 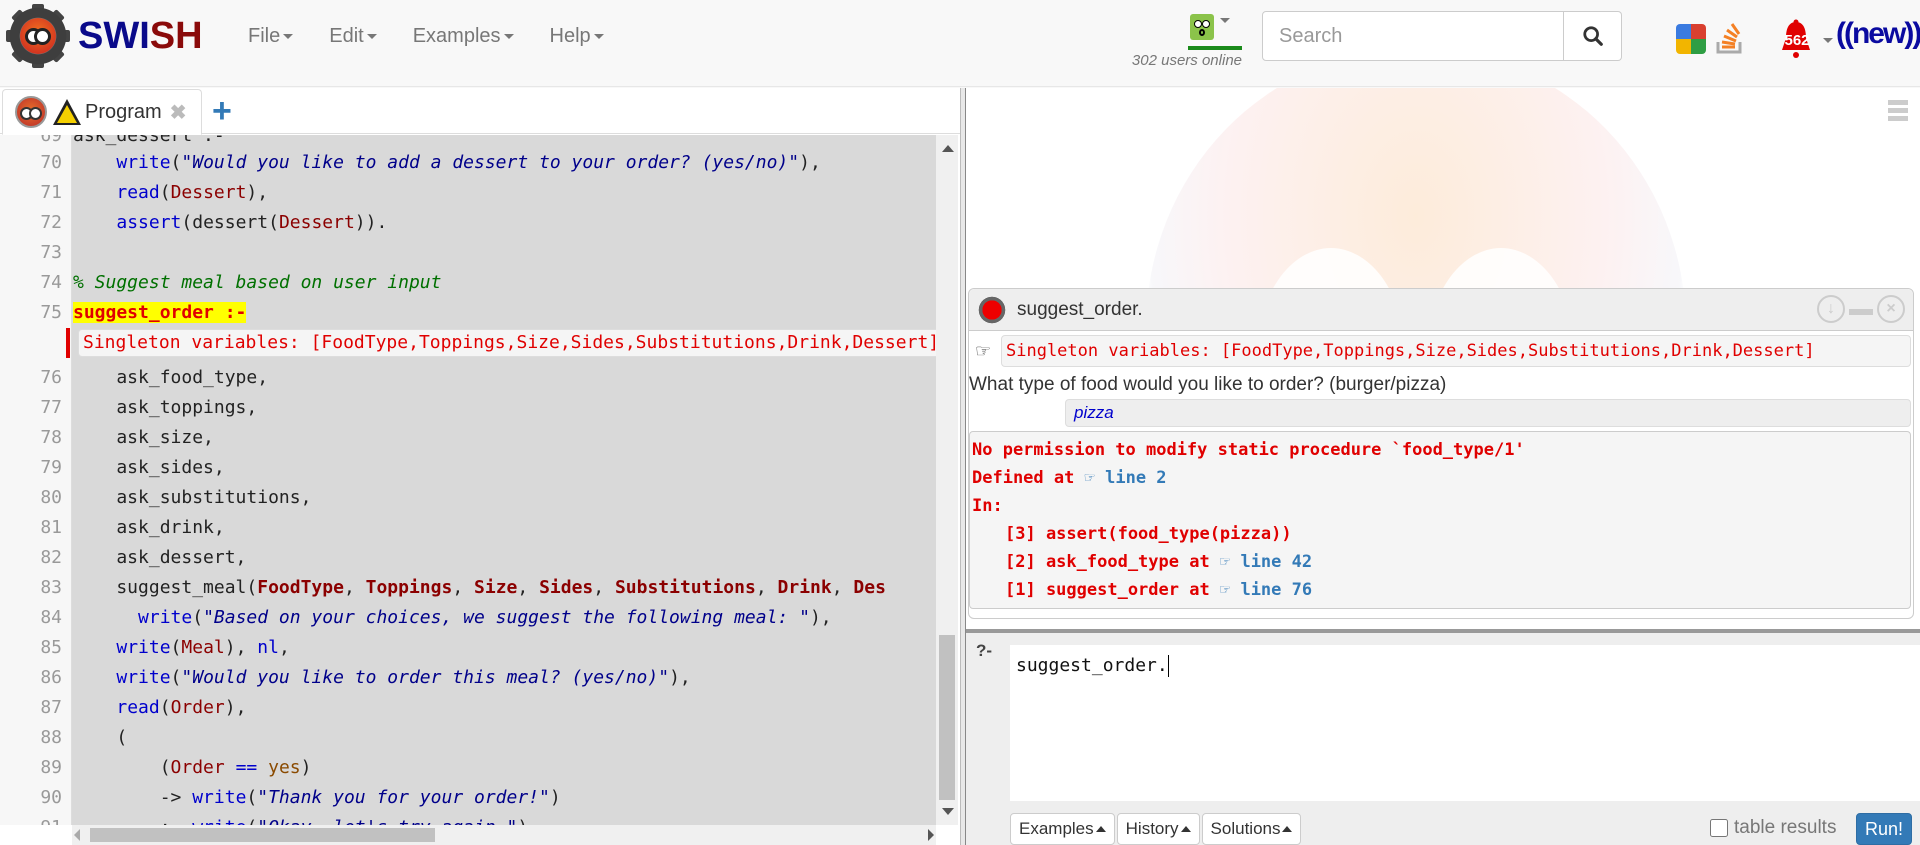 What do you see at coordinates (470, 798) in the screenshot?
I see `code-line: 90 -> write("Thank you for your order!")` at bounding box center [470, 798].